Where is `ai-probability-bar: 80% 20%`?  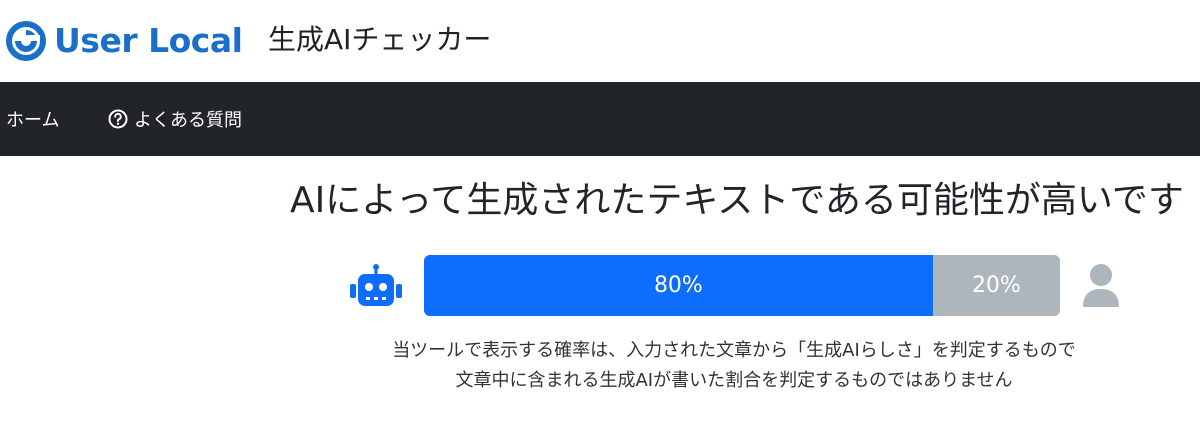 ai-probability-bar: 80% 20% is located at coordinates (742, 285).